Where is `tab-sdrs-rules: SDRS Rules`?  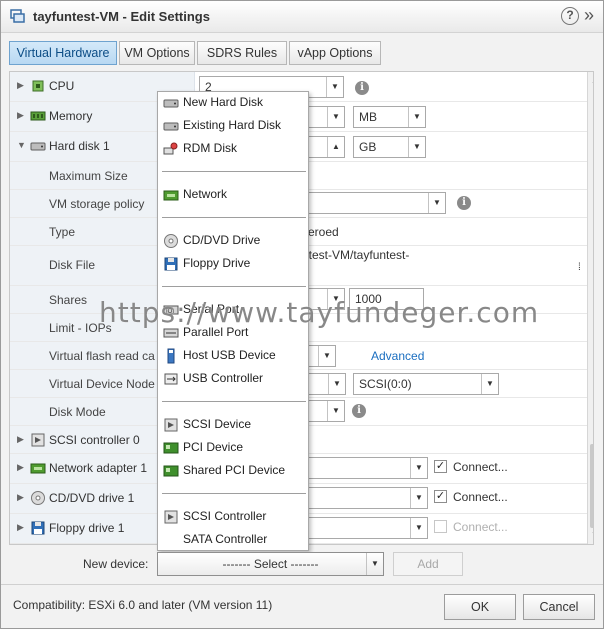 tab-sdrs-rules: SDRS Rules is located at coordinates (242, 53).